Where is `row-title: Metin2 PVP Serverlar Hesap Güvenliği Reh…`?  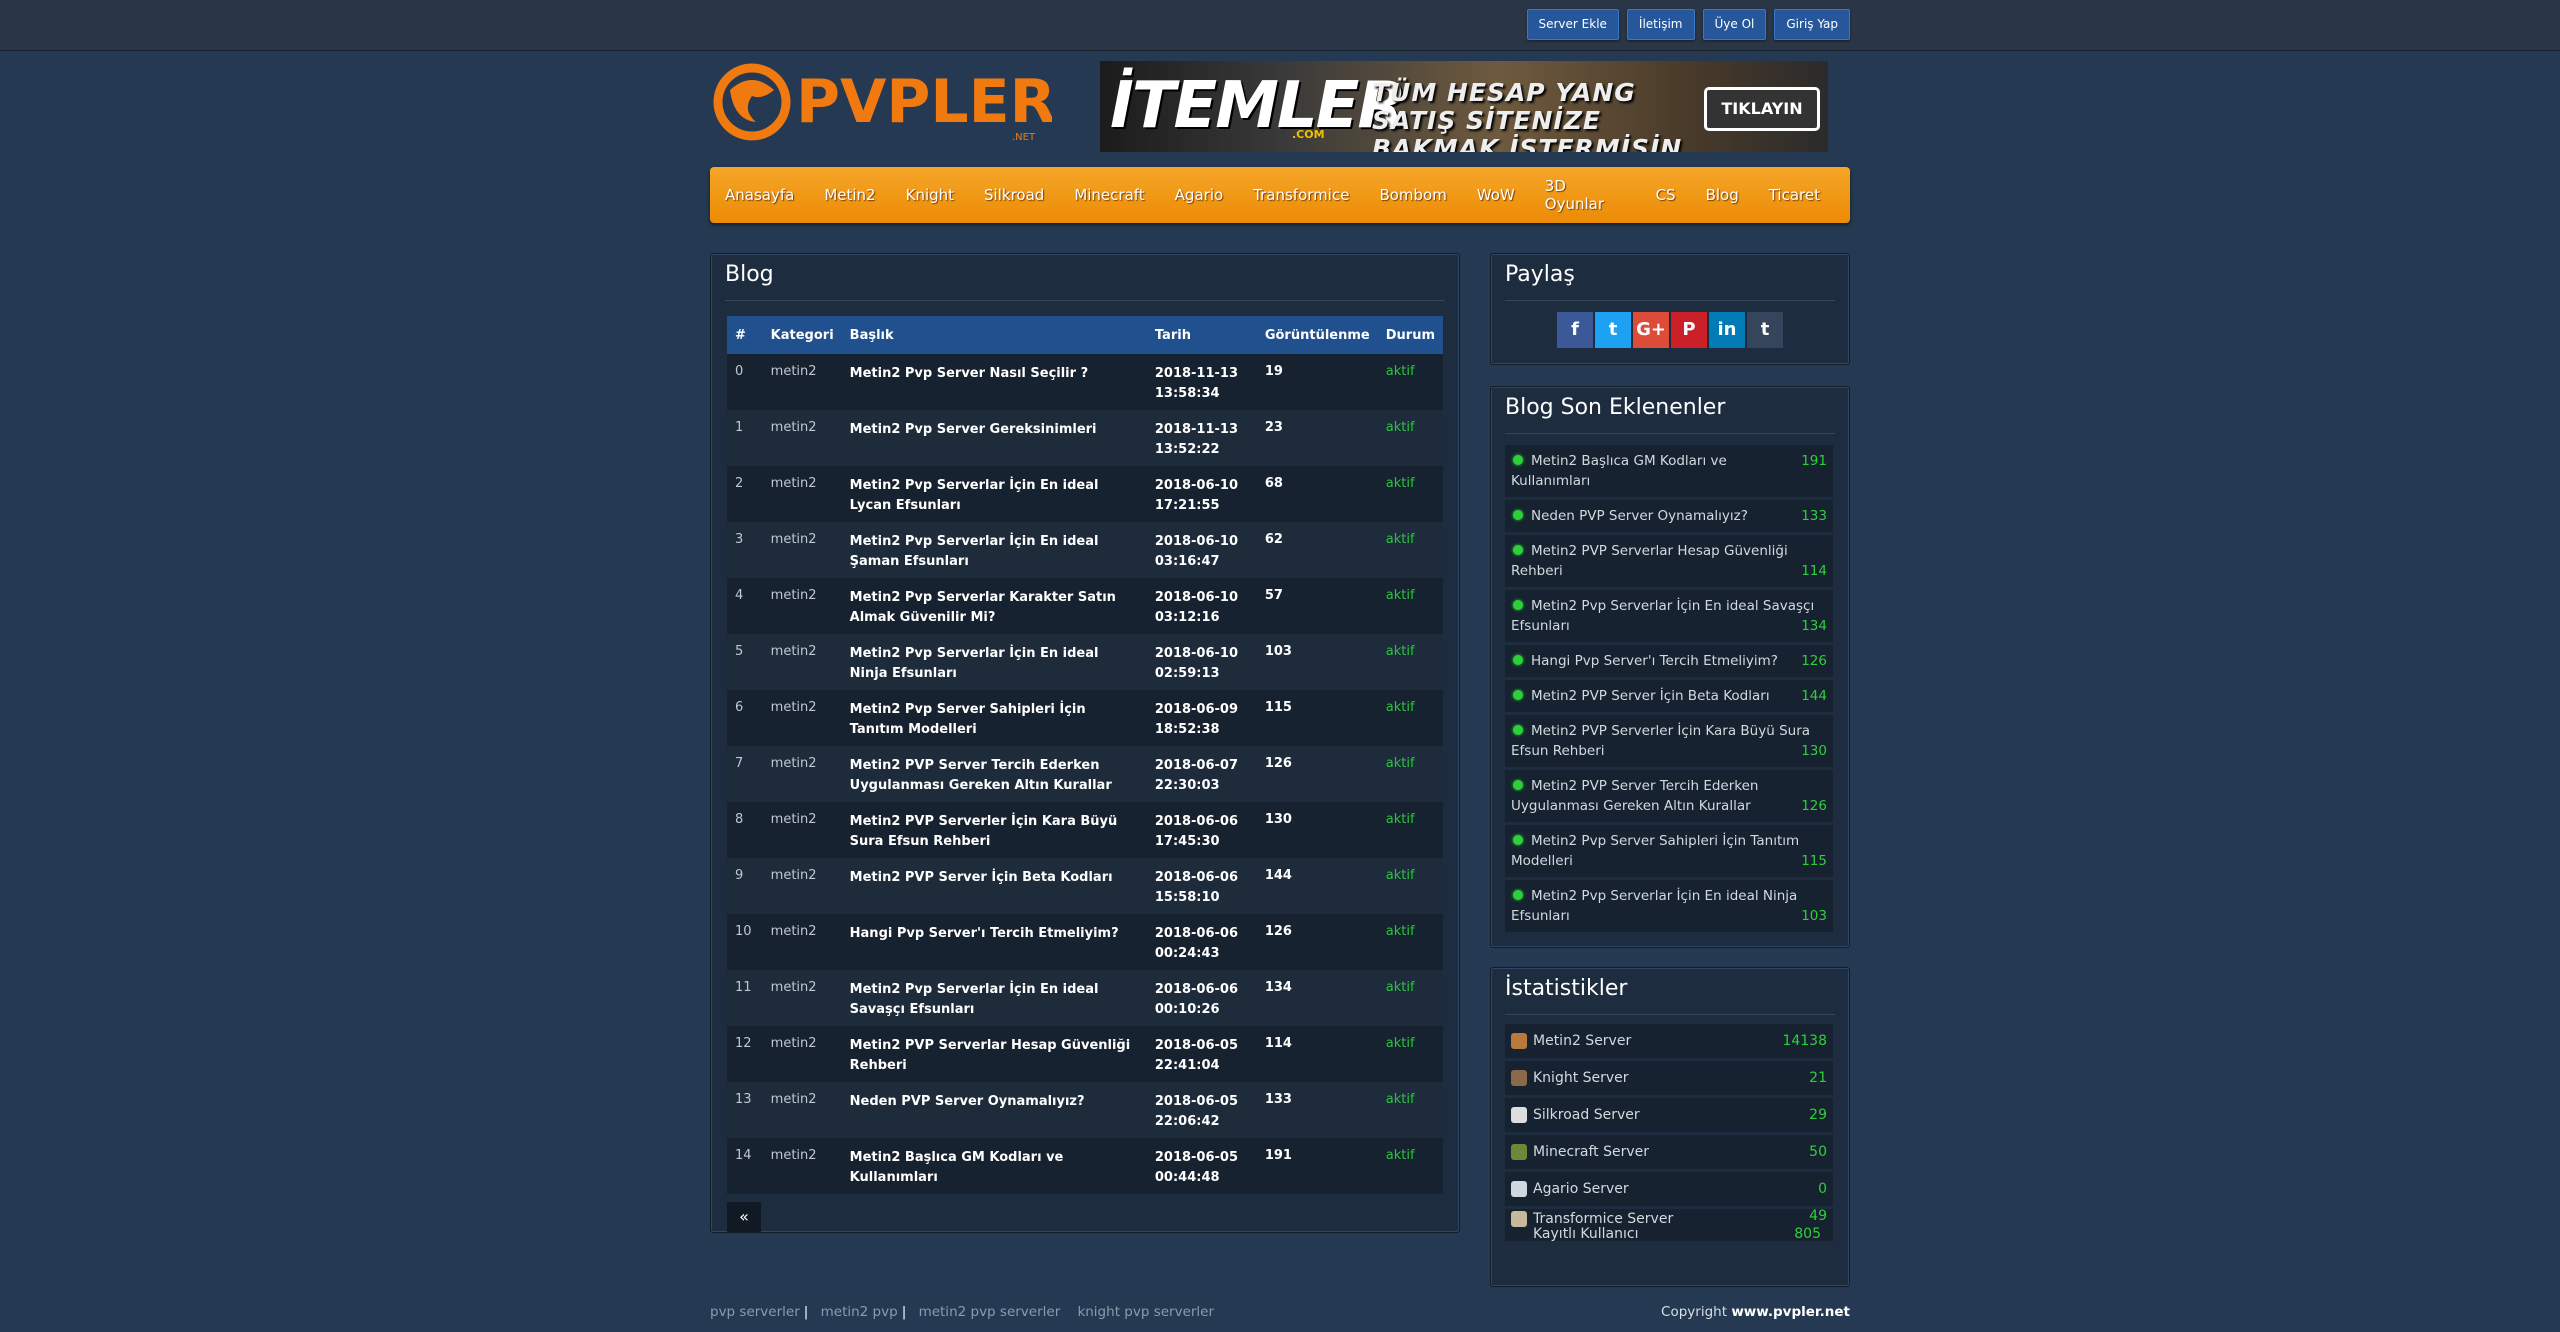
row-title: Metin2 PVP Serverlar Hesap Güvenliği Reh… is located at coordinates (994, 1054).